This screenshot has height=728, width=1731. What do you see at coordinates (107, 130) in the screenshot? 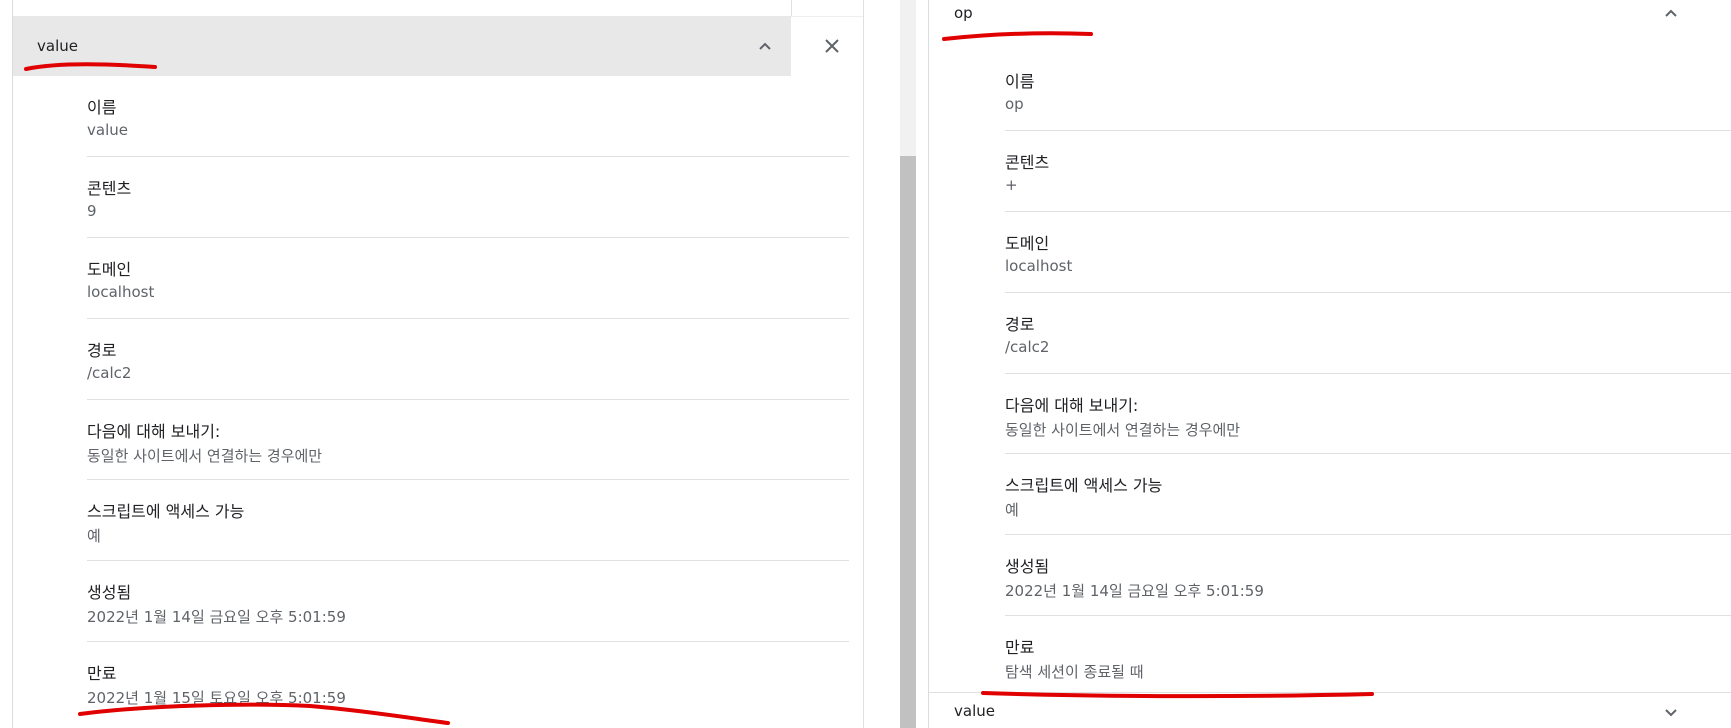
I see `field-value: value` at bounding box center [107, 130].